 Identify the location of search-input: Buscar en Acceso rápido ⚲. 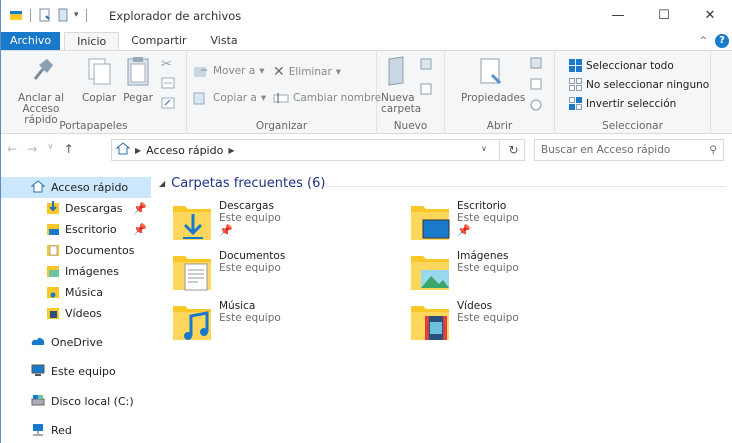
(629, 150).